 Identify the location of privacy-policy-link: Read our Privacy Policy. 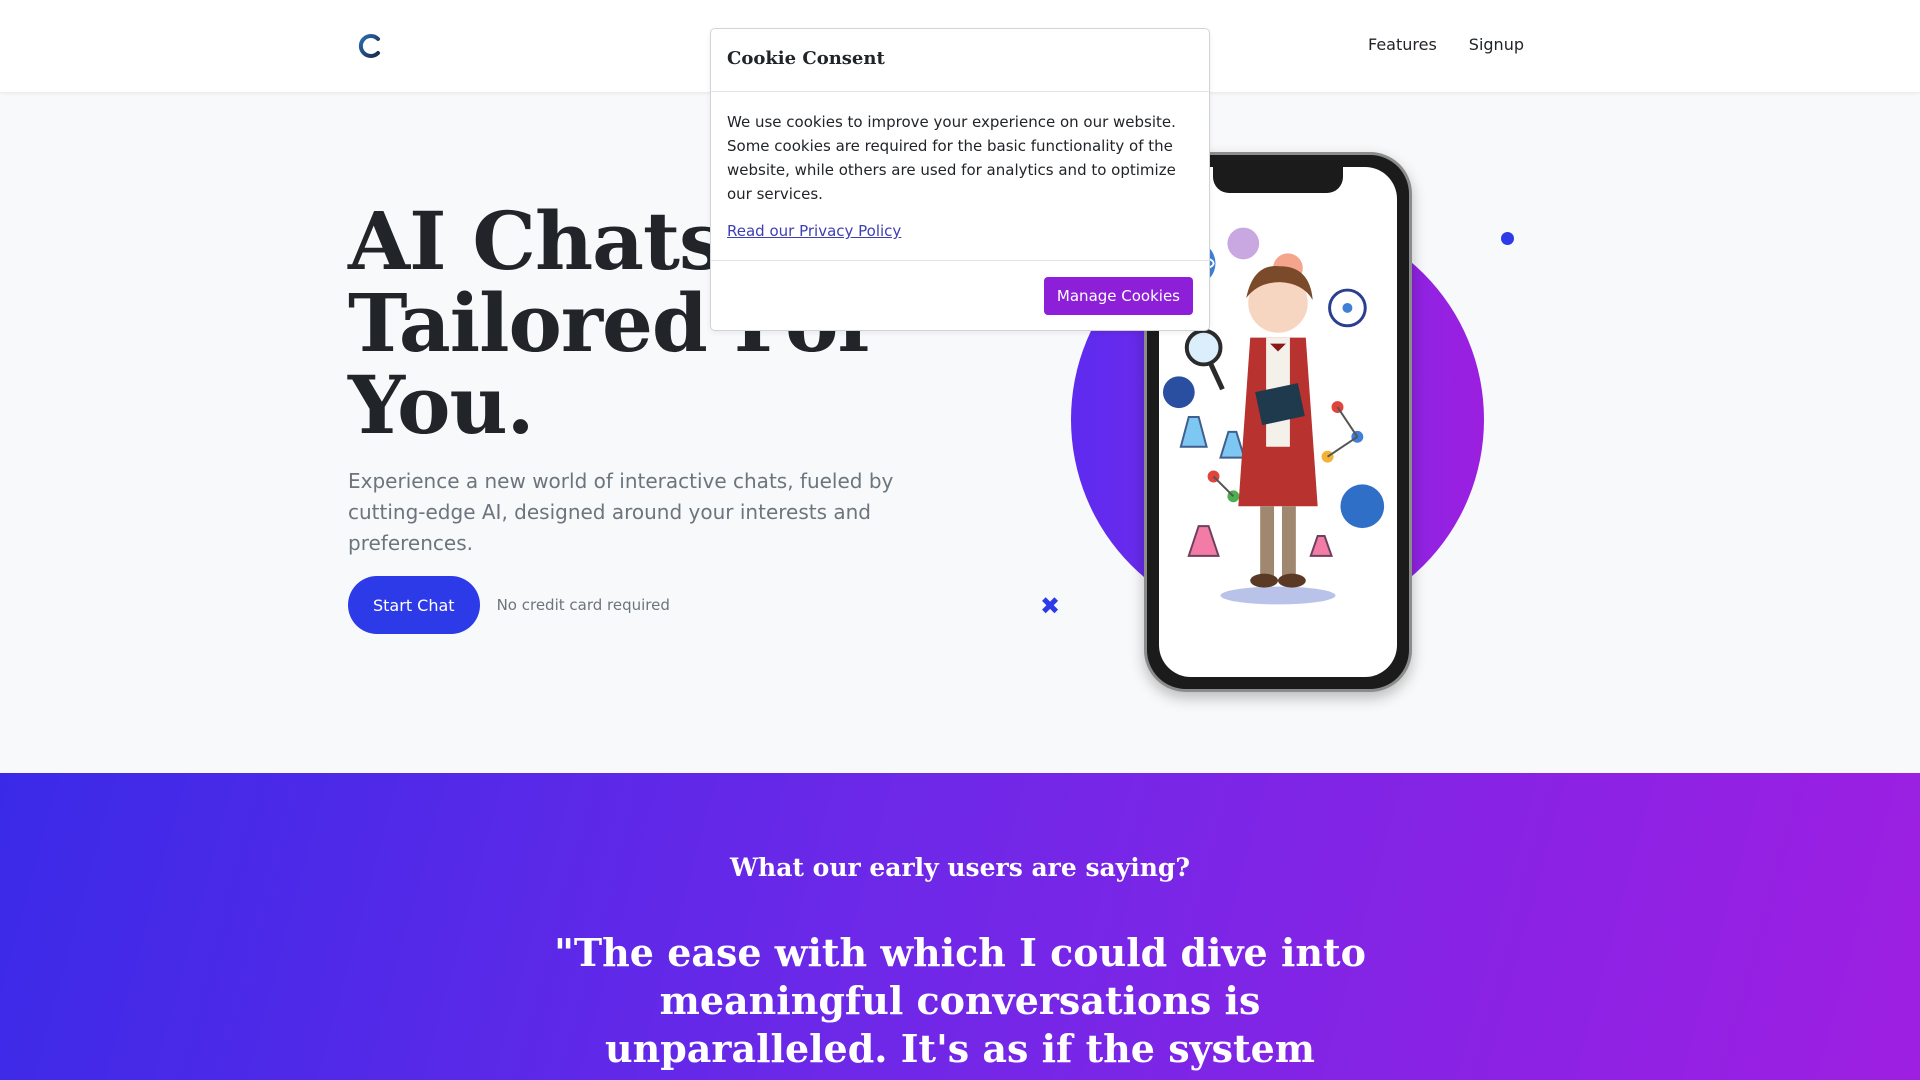
(814, 231).